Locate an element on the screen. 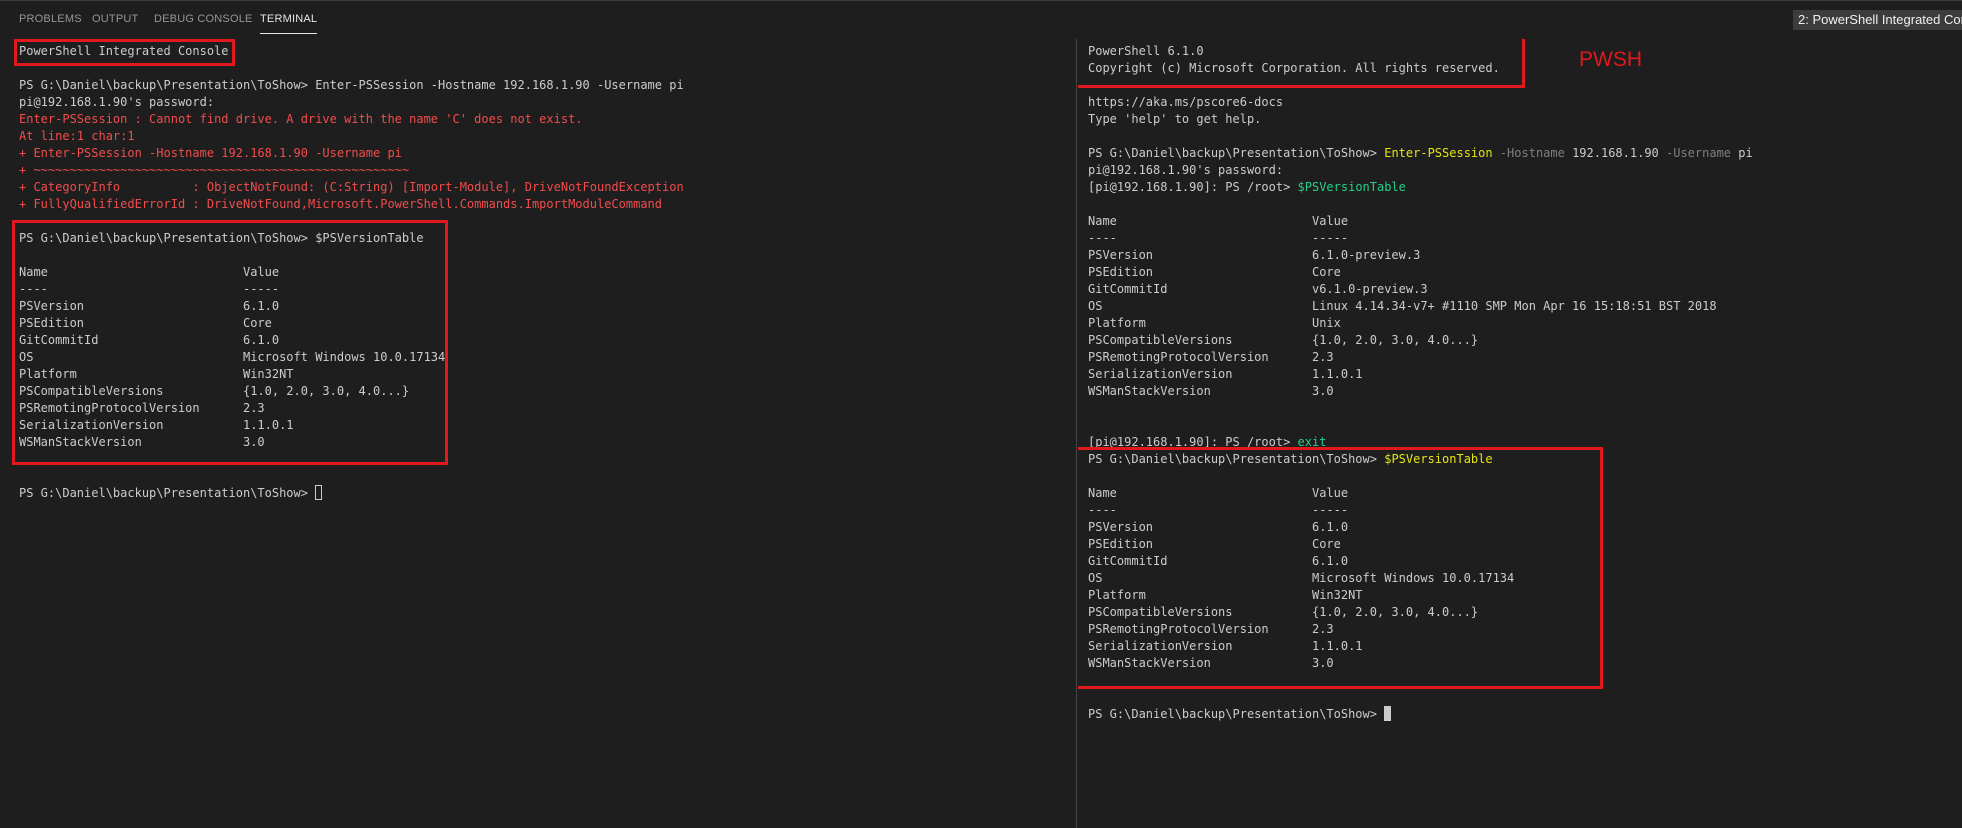  variable-text: $PSVersionTable is located at coordinates (1351, 187).